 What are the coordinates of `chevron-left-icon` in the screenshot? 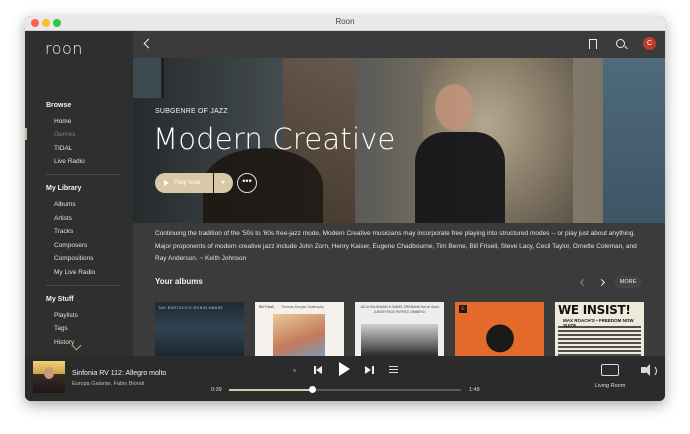 It's located at (583, 282).